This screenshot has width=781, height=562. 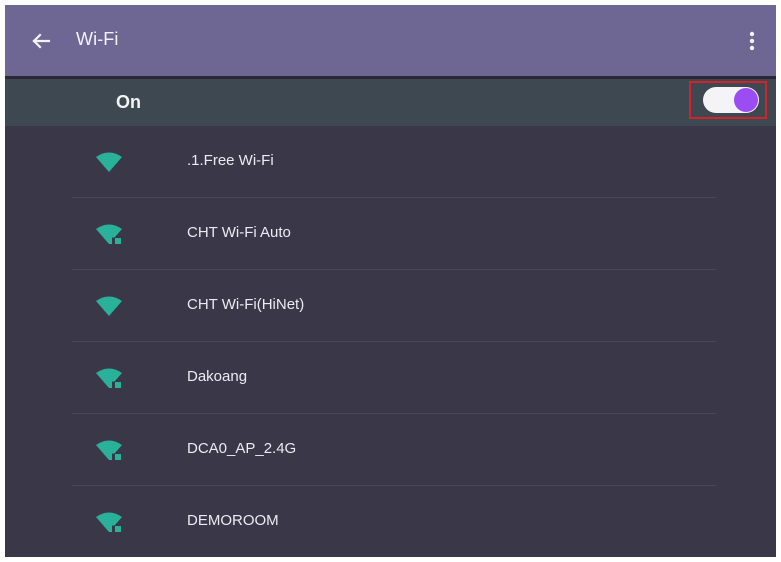 What do you see at coordinates (390, 234) in the screenshot?
I see `network-list-item: CHT Wi-Fi Auto` at bounding box center [390, 234].